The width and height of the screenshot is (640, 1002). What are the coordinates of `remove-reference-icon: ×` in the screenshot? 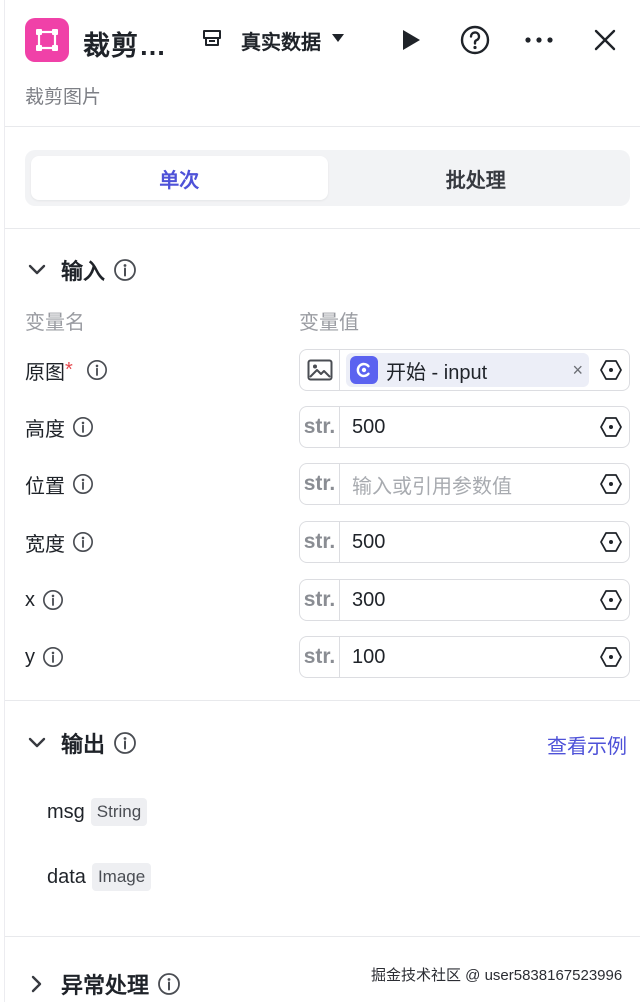 It's located at (577, 370).